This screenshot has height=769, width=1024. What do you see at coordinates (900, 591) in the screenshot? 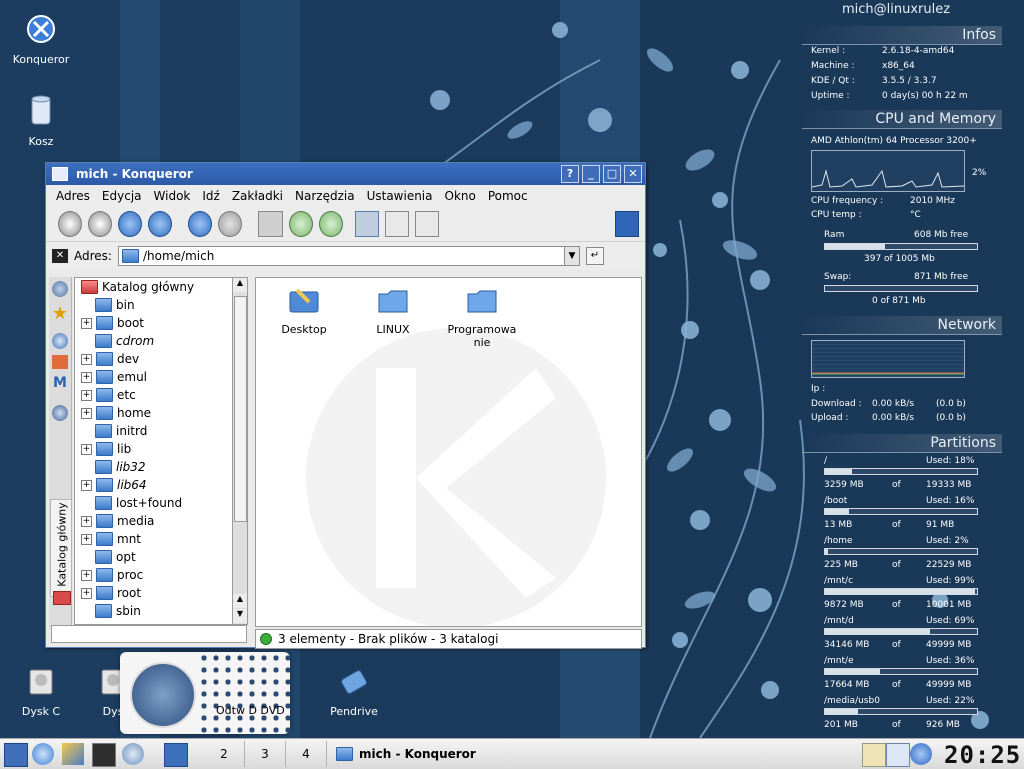
I see `partition-bar-fill` at bounding box center [900, 591].